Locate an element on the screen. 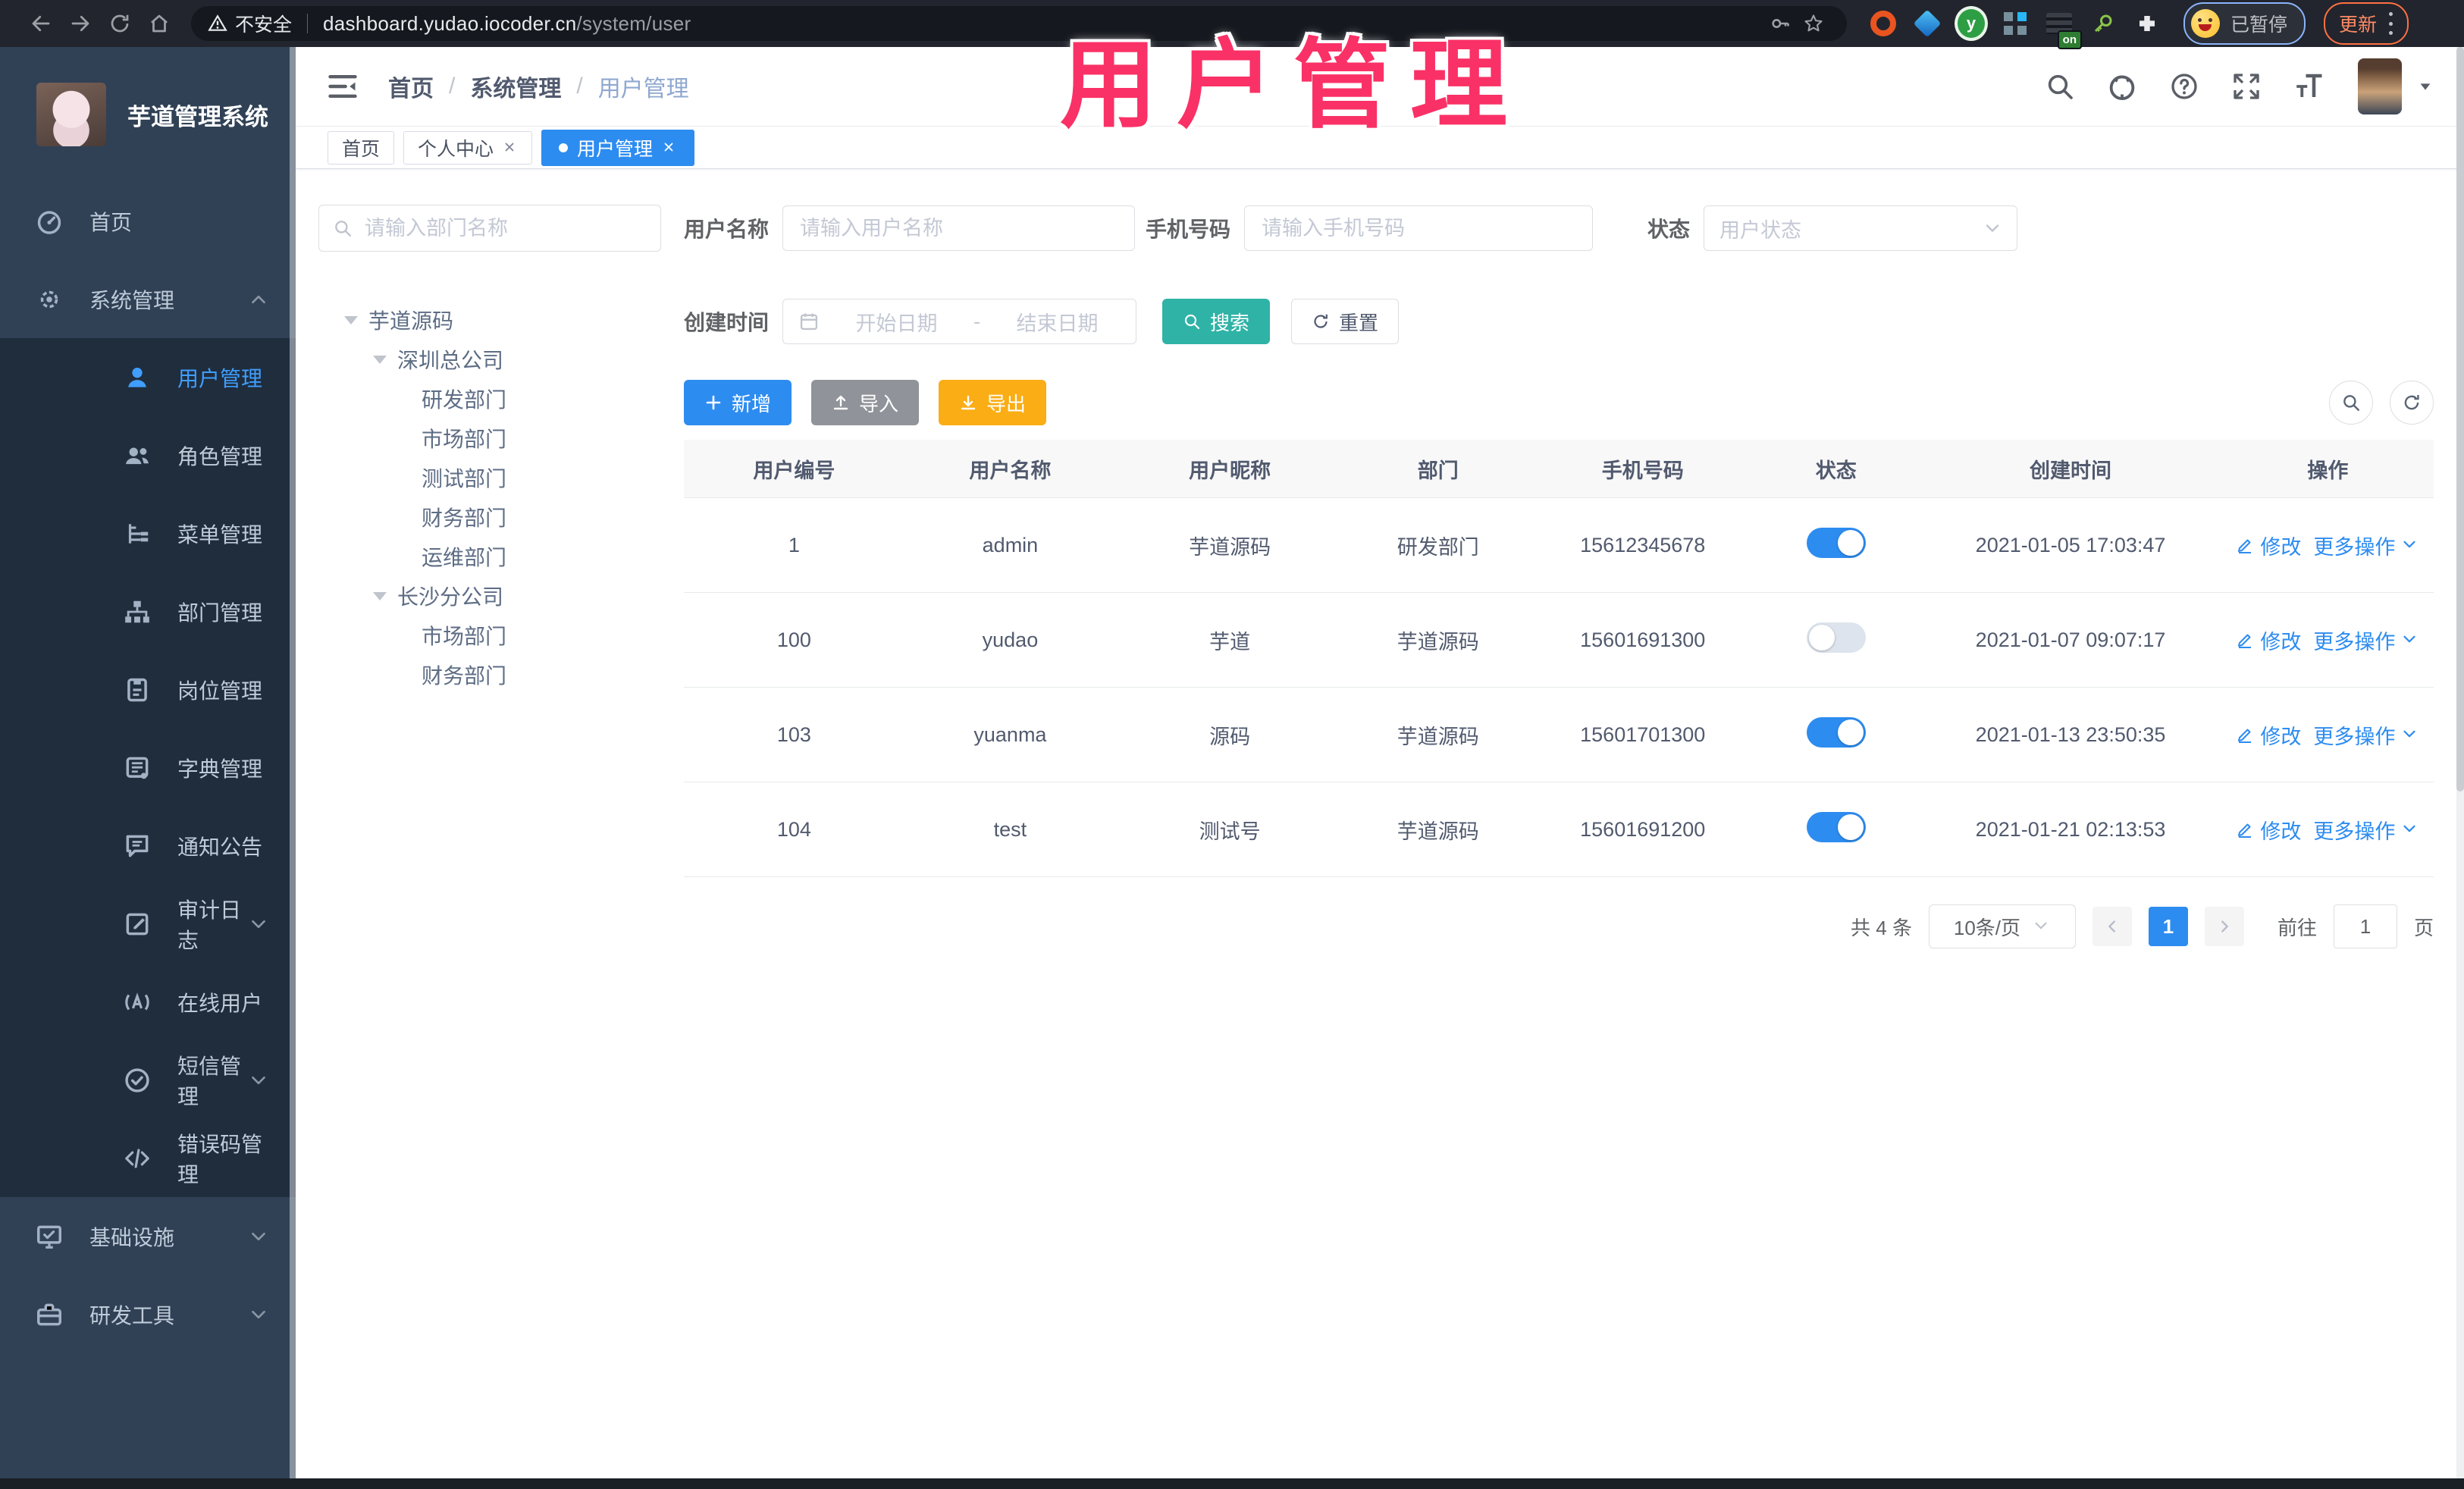  extension-grid-icon is located at coordinates (2015, 23).